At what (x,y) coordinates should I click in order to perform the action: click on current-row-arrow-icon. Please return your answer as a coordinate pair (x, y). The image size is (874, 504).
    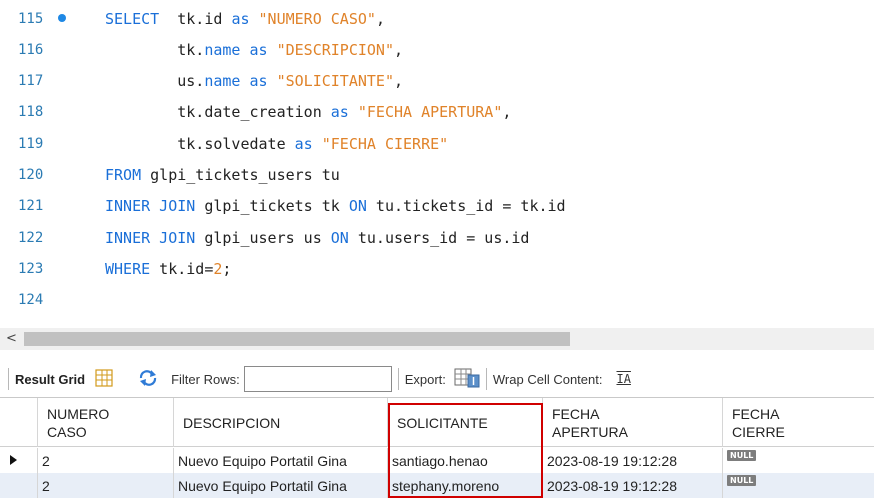
    Looking at the image, I should click on (13, 460).